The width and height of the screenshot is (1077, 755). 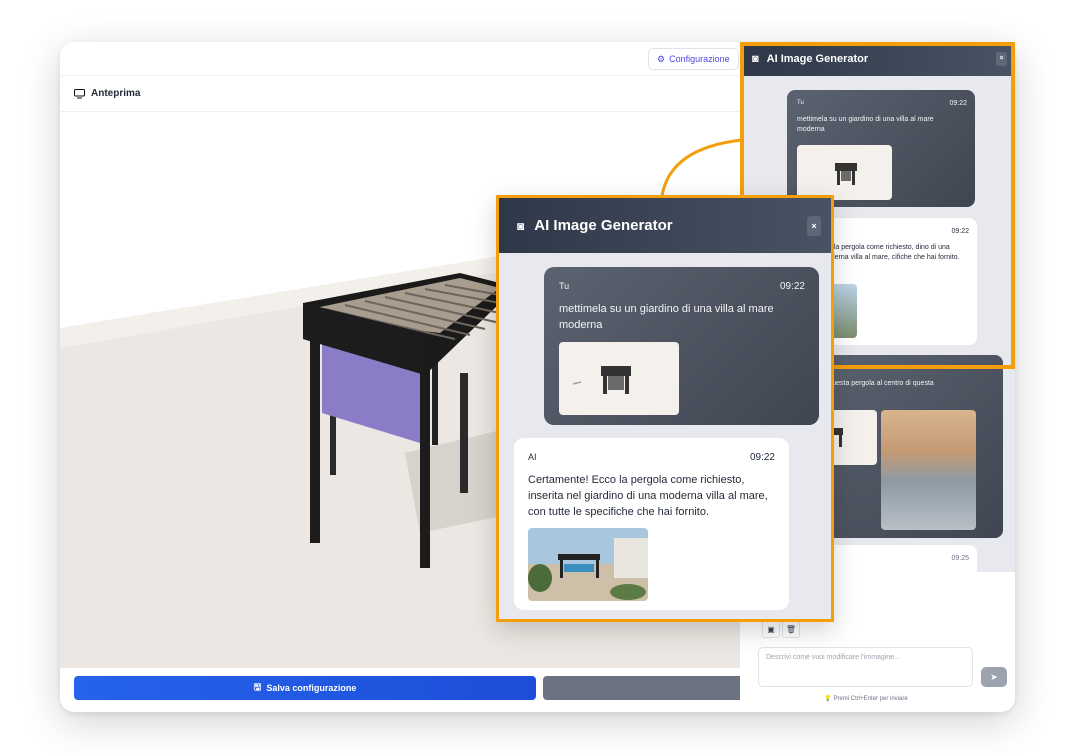 I want to click on configuration-button: ⚙ Configurazione, so click(x=693, y=59).